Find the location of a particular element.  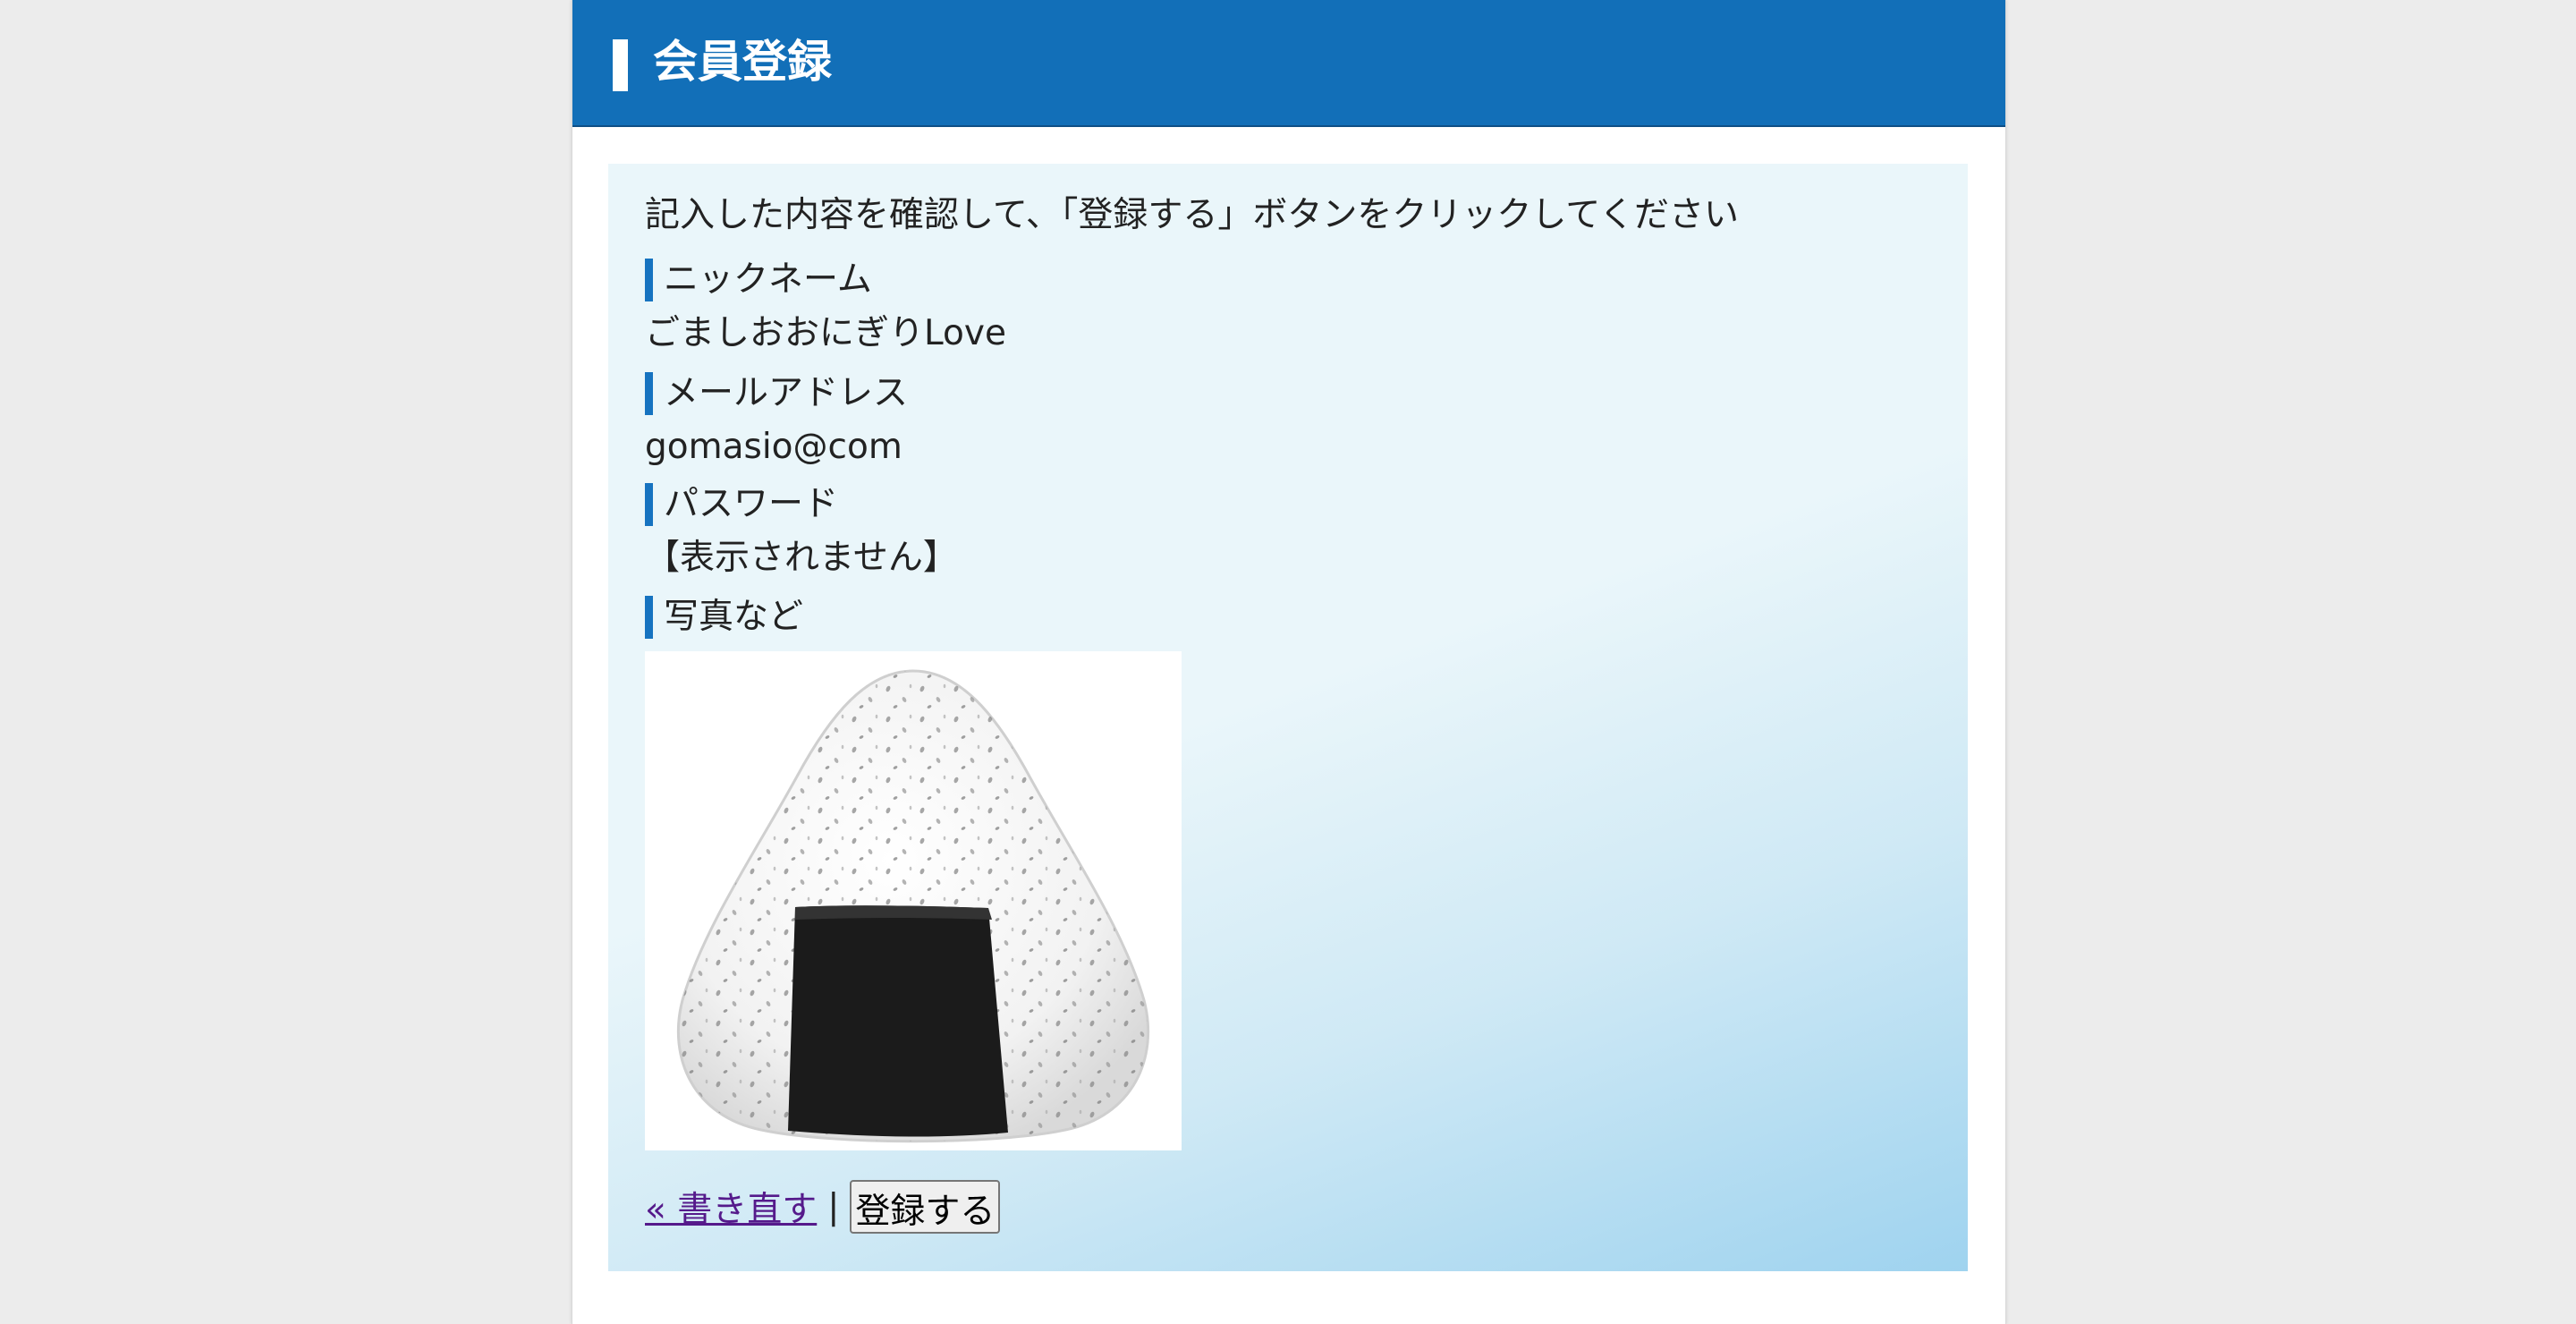

onigiri-photo is located at coordinates (913, 900).